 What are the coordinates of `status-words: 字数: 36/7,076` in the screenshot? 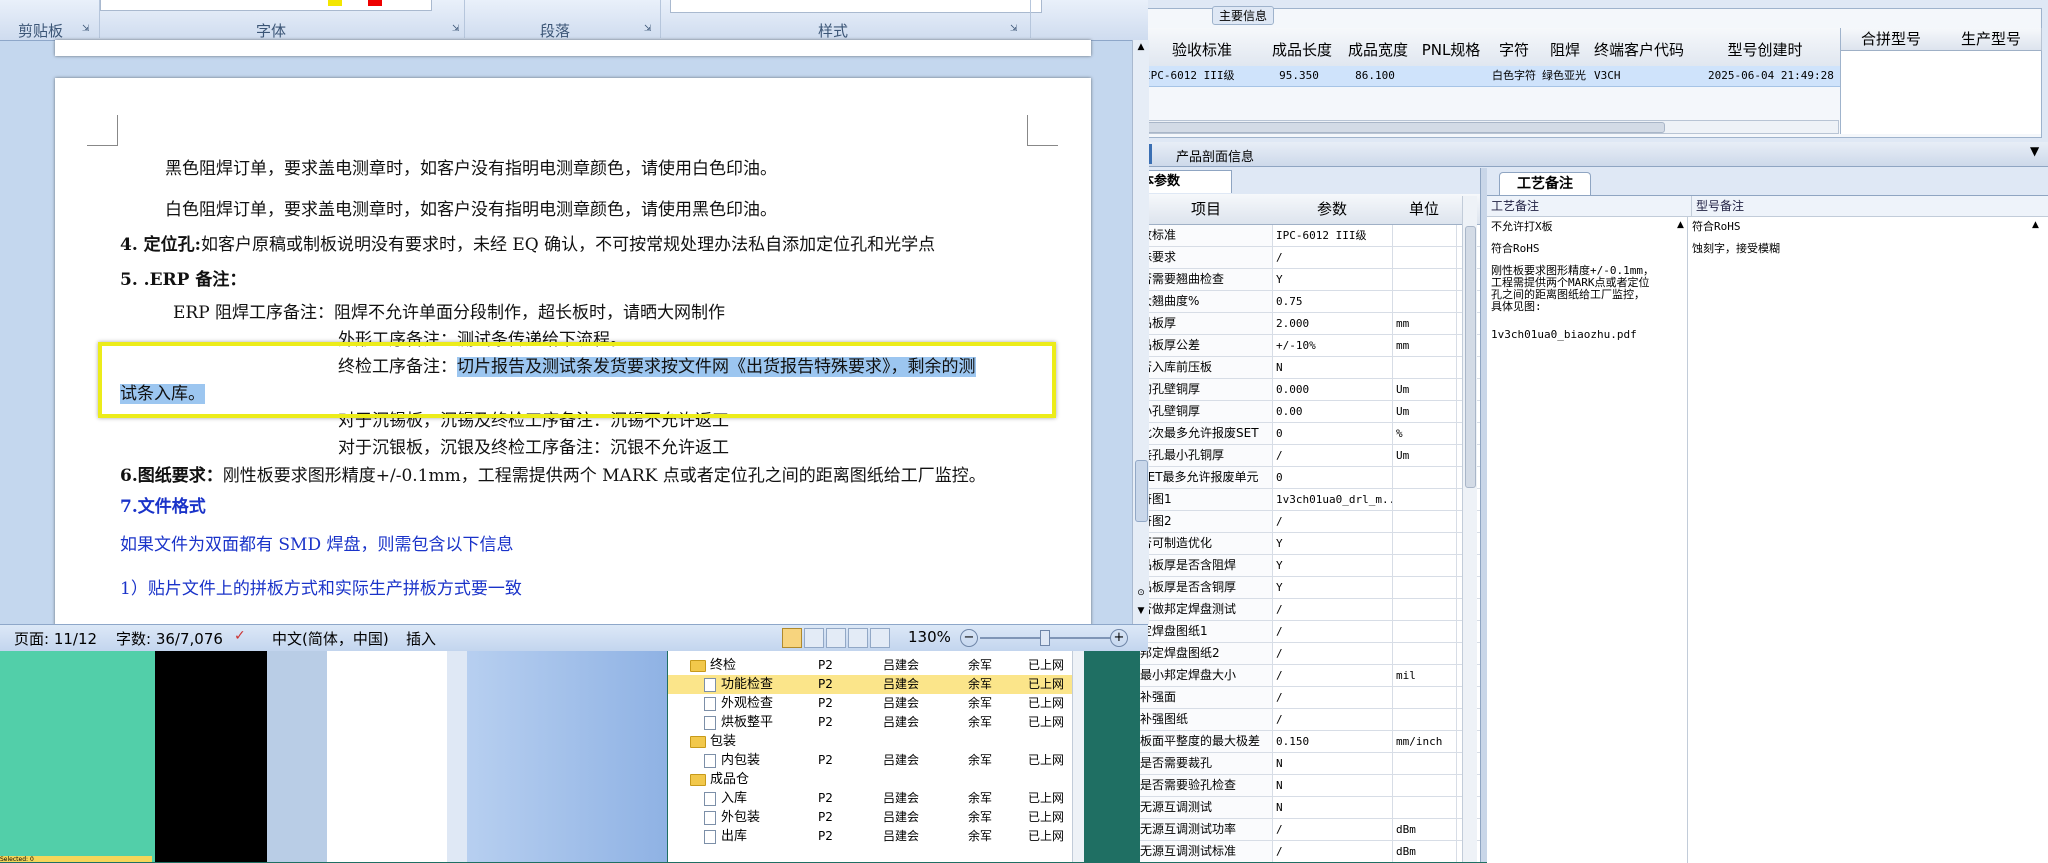 It's located at (169, 638).